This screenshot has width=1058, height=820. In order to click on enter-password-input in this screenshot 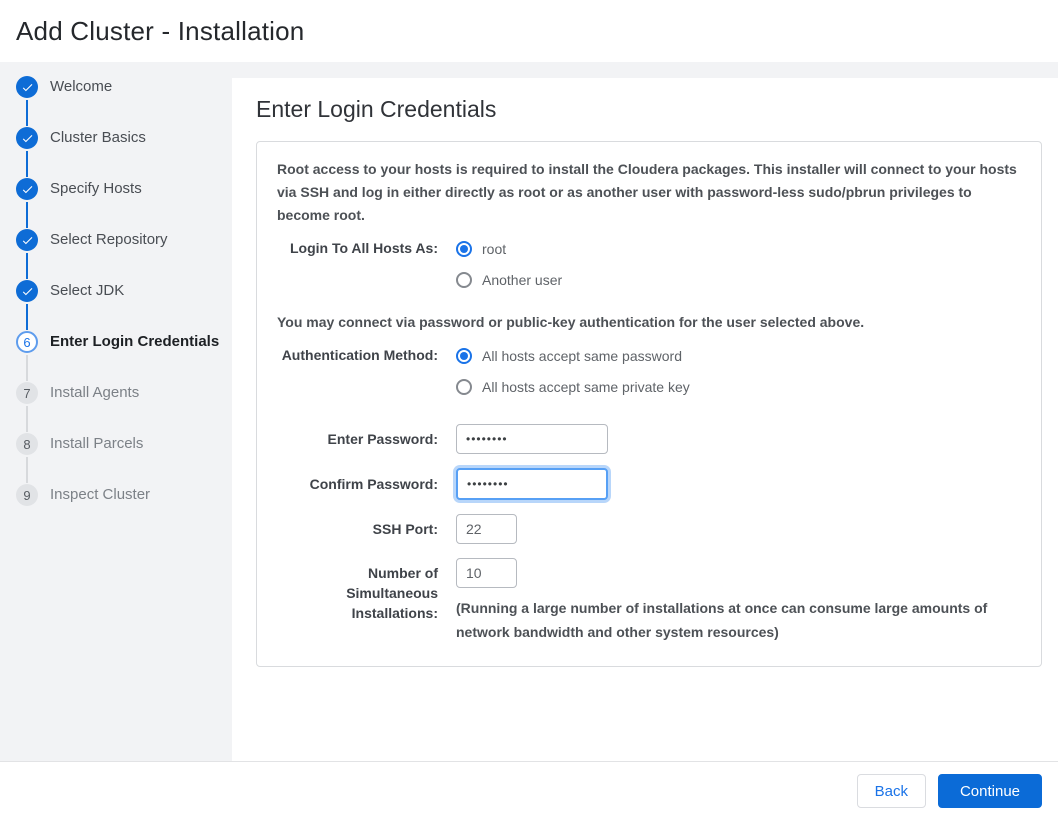, I will do `click(532, 439)`.